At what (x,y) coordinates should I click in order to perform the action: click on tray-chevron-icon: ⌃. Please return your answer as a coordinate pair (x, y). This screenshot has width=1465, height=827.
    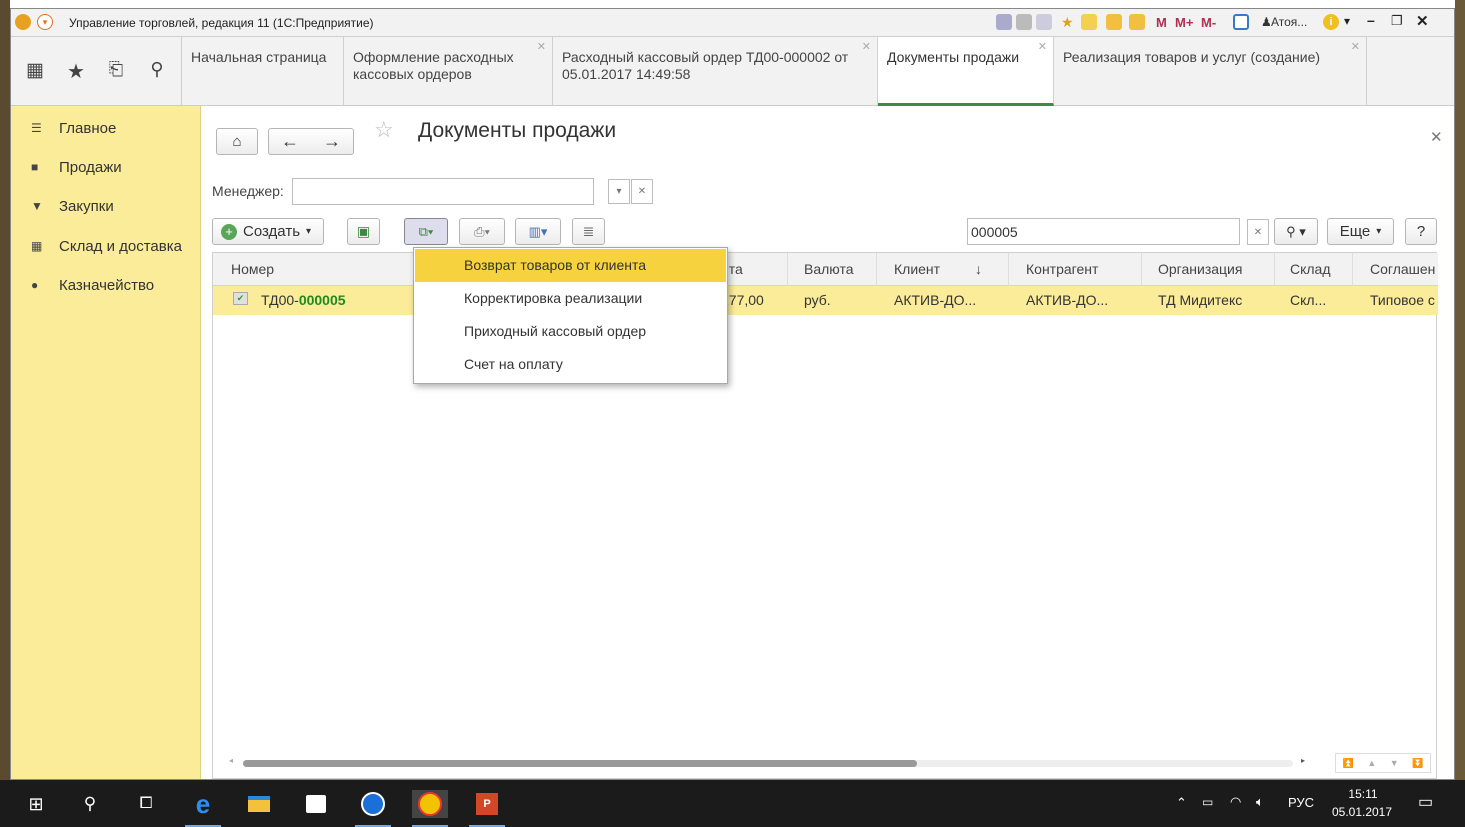
    Looking at the image, I should click on (1181, 803).